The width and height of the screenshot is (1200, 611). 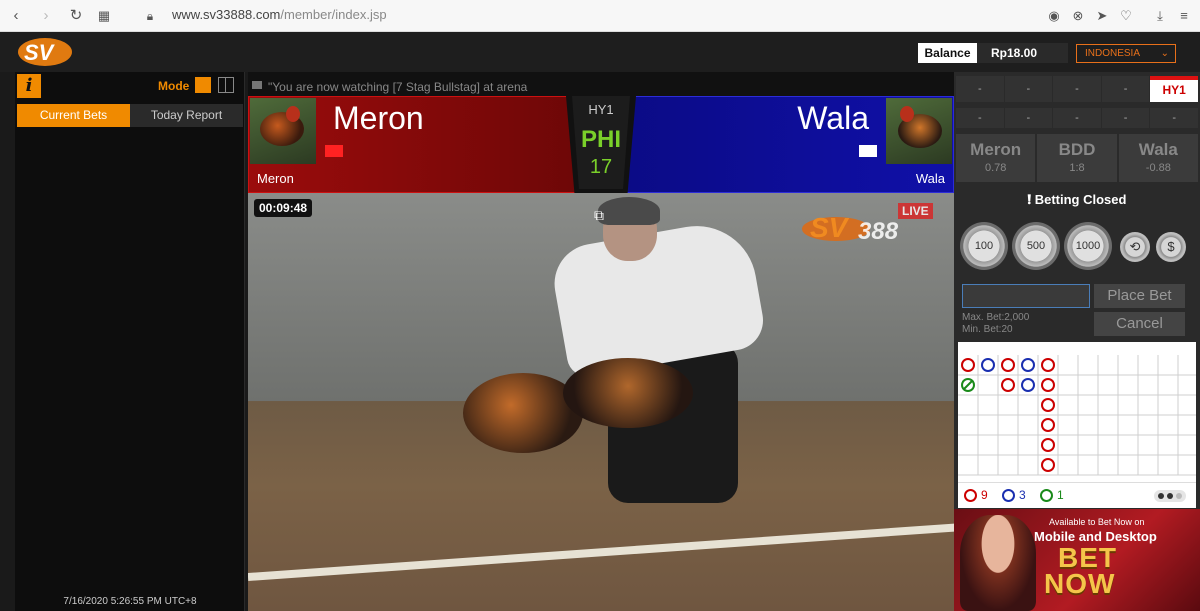 I want to click on apps-grid-icon: ▦, so click(x=104, y=16).